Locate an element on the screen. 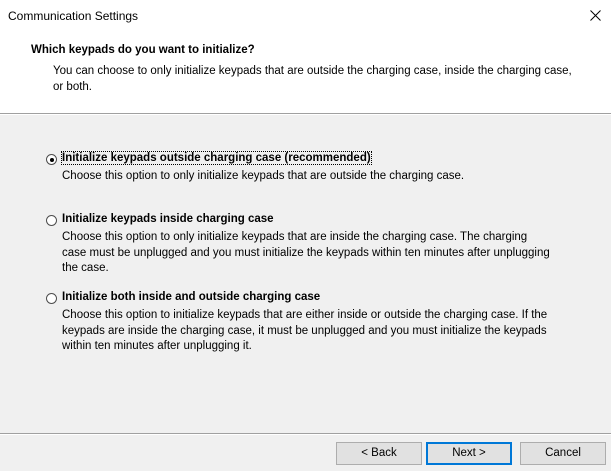  next-button: Next > is located at coordinates (469, 453).